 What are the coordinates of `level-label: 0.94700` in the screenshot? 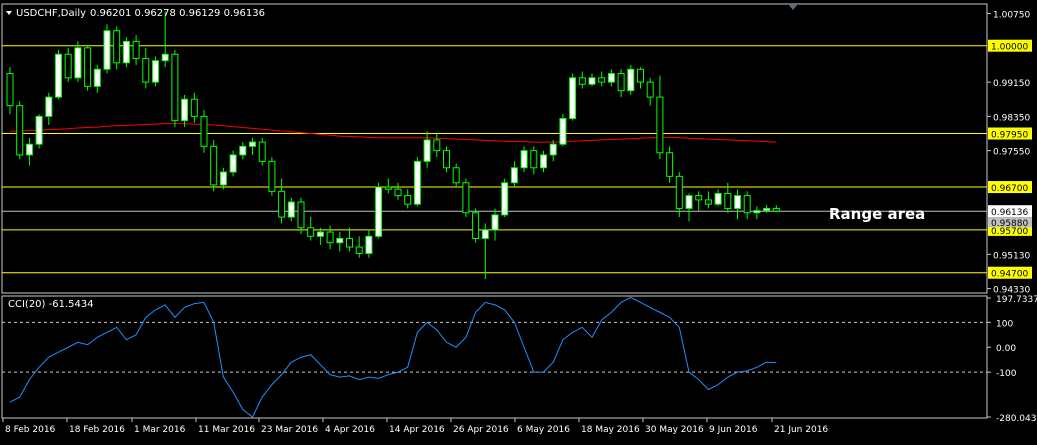 It's located at (1009, 275).